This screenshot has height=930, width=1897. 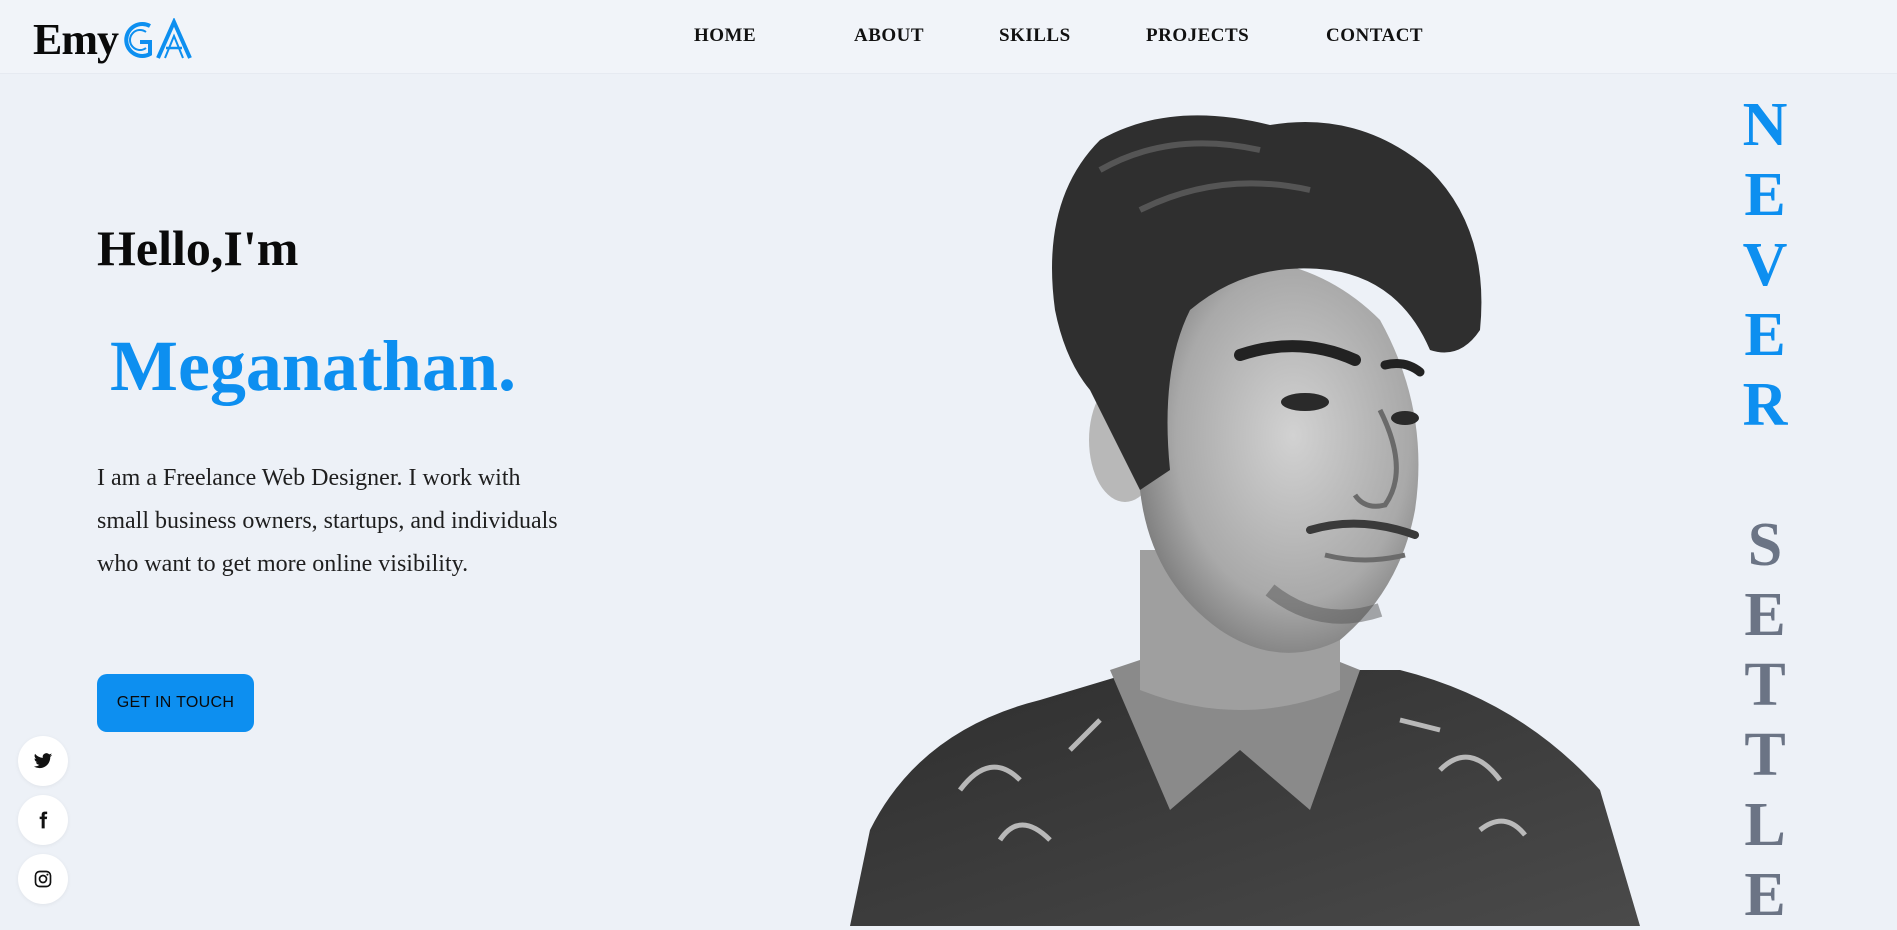 I want to click on instagram-link, so click(x=43, y=879).